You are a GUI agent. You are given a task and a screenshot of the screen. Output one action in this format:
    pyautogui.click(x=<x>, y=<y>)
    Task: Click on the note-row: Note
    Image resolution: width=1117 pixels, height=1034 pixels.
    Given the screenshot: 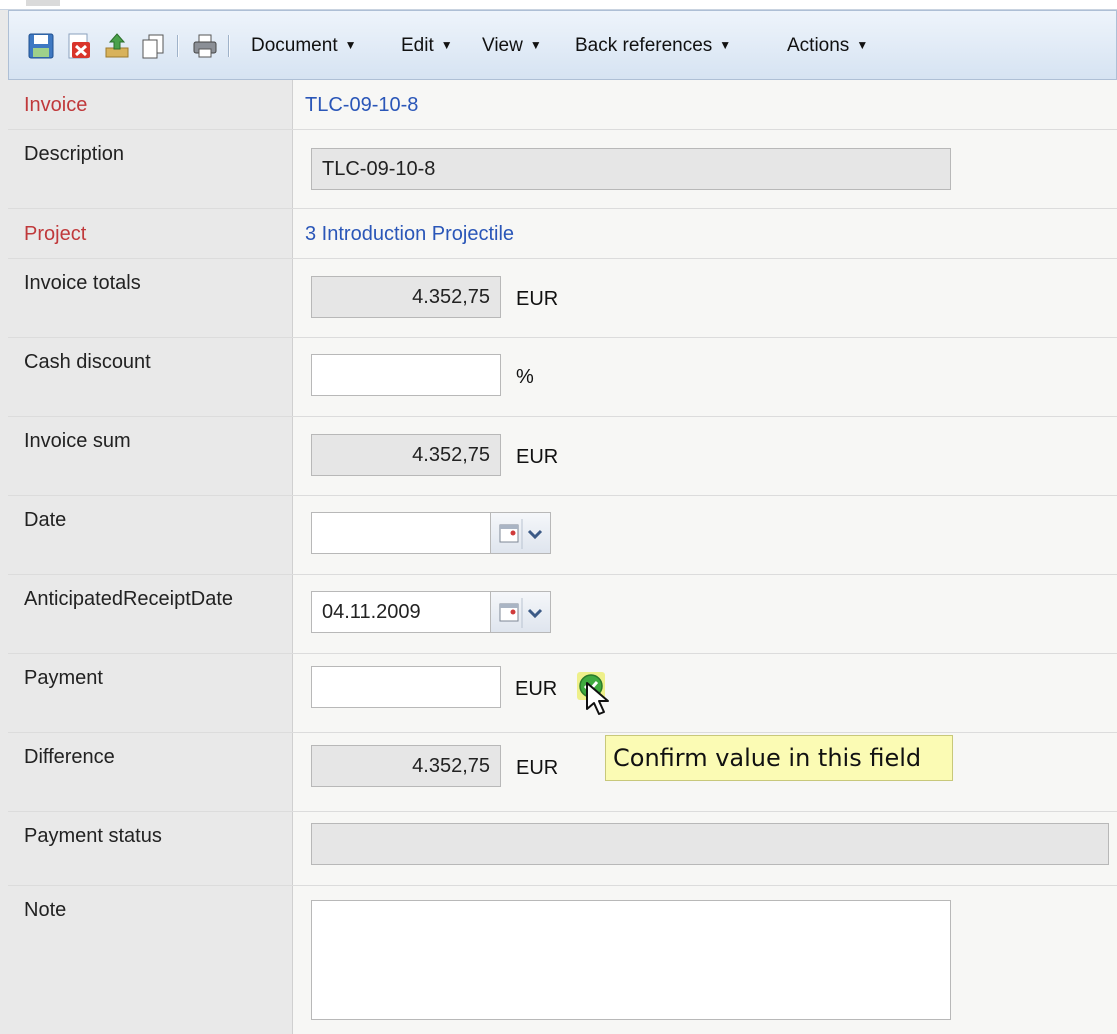 What is the action you would take?
    pyautogui.click(x=562, y=960)
    